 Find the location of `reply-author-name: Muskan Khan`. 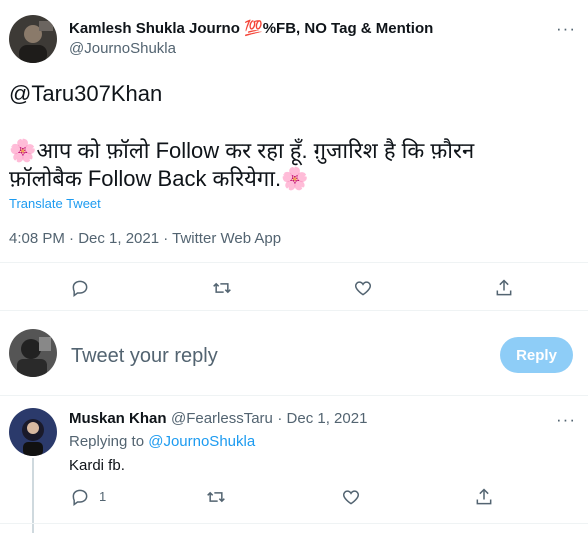

reply-author-name: Muskan Khan is located at coordinates (118, 418).